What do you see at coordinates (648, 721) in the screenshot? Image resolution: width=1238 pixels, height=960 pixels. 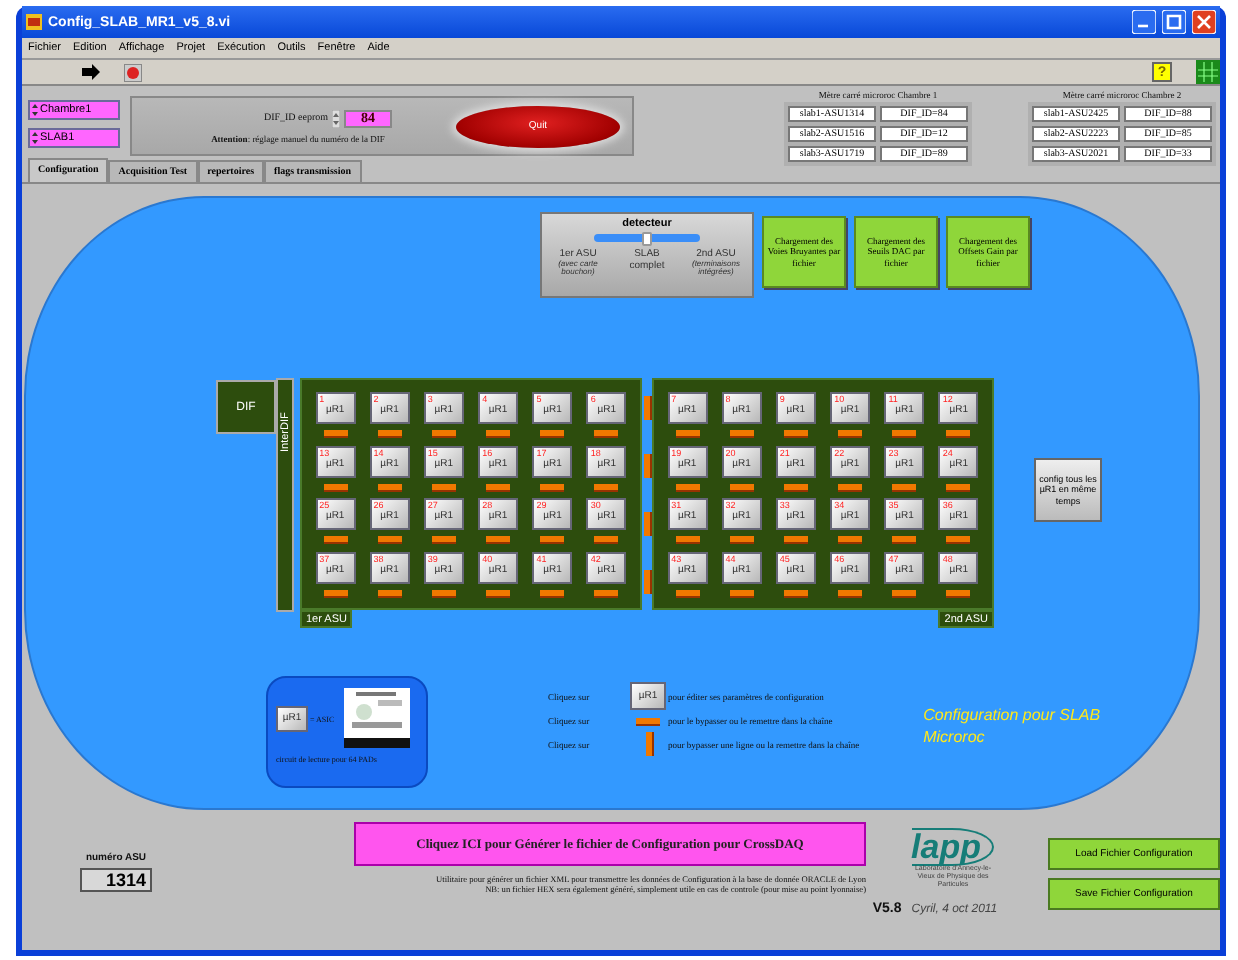 I see `bypass-bar-icon` at bounding box center [648, 721].